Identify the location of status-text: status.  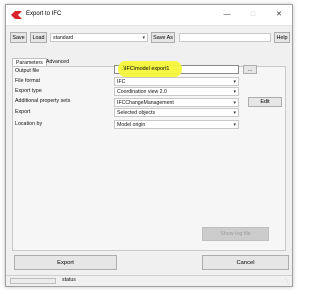
(69, 280).